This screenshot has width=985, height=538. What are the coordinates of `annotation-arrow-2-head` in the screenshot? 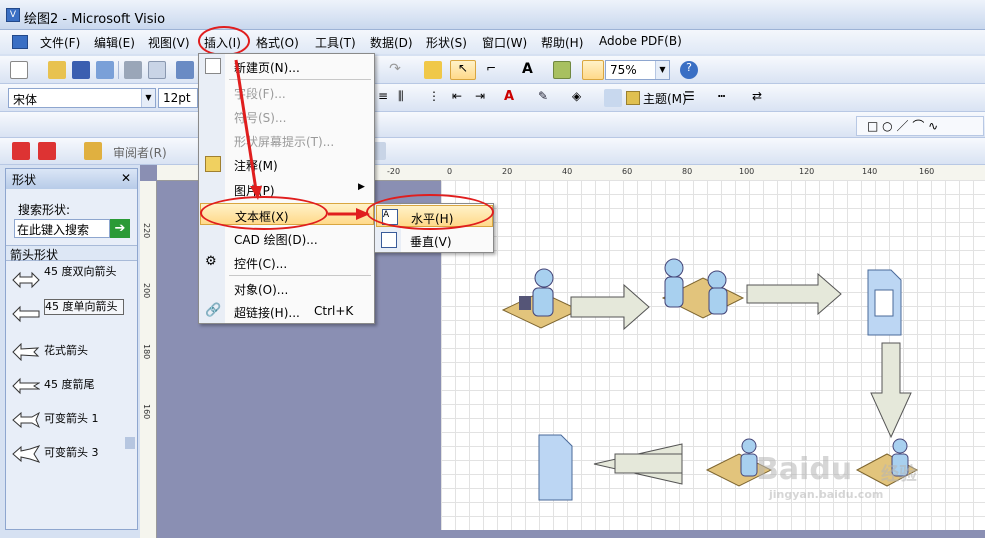 It's located at (363, 214).